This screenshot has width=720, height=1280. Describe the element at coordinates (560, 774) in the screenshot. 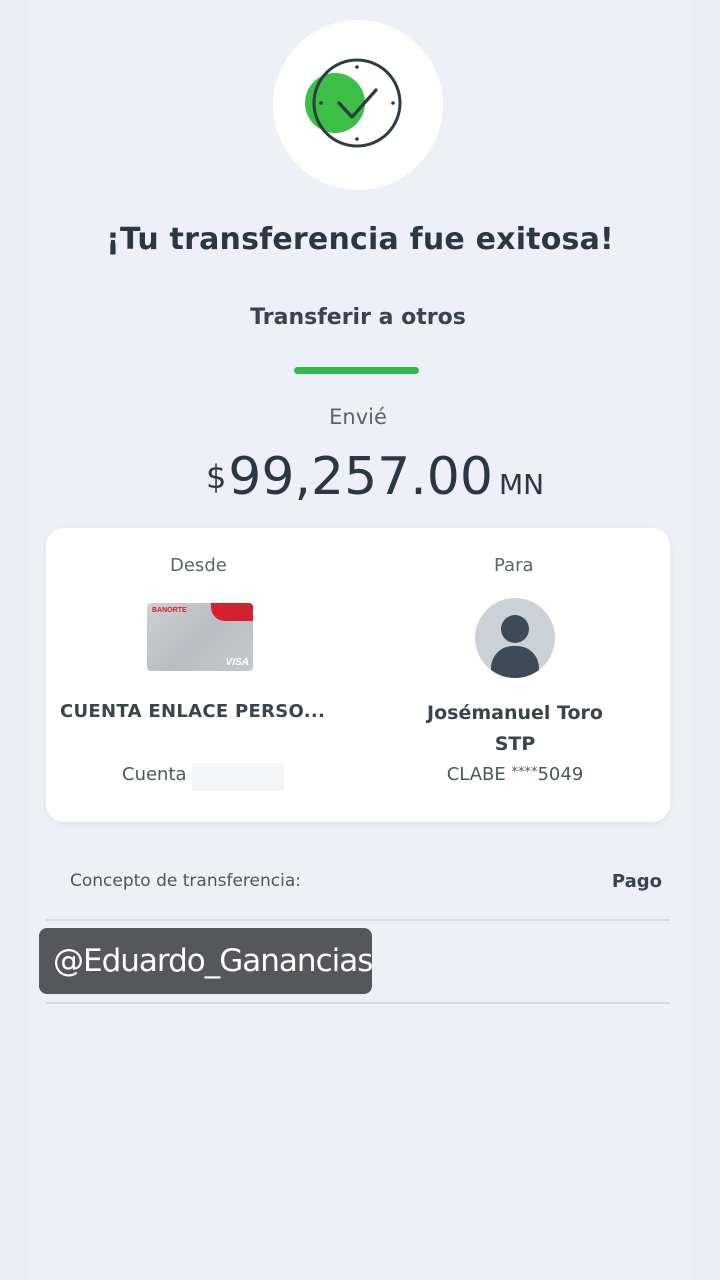

I see `clabe-last-digits: 5049` at that location.